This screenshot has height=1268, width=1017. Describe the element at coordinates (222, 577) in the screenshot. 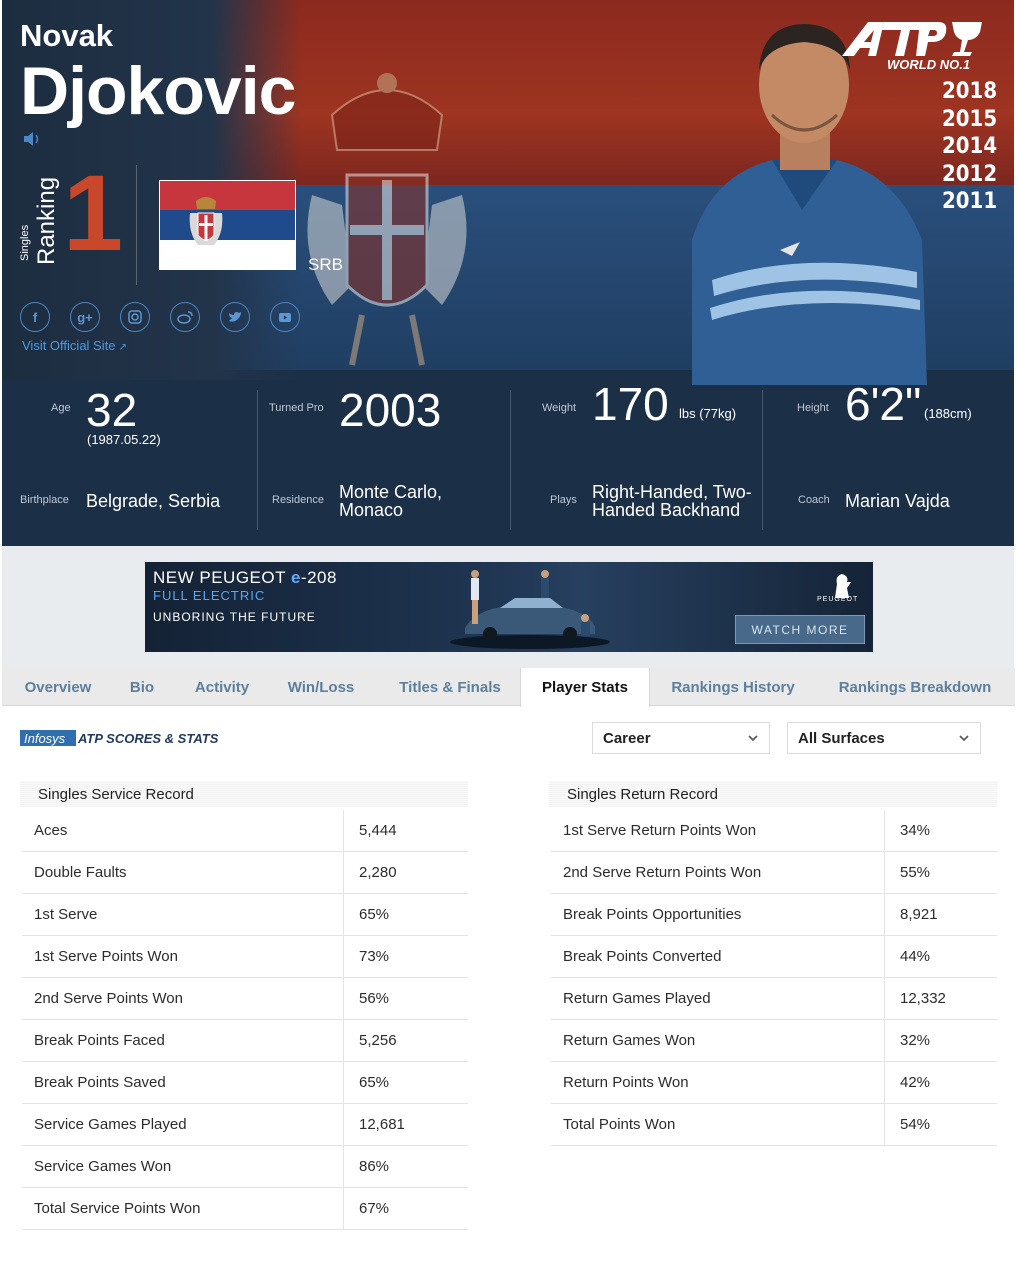

I see `ad-title-prefix: NEW PEUGEOT` at that location.